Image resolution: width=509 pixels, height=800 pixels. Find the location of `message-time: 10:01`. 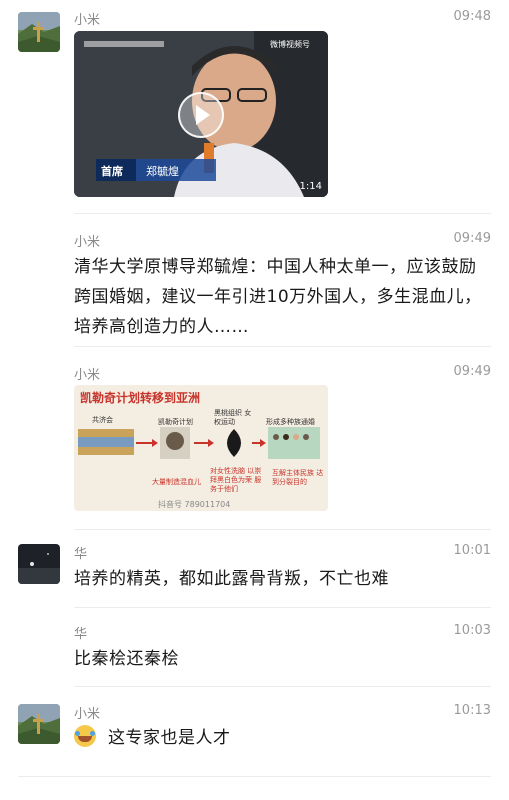

message-time: 10:01 is located at coordinates (472, 550).